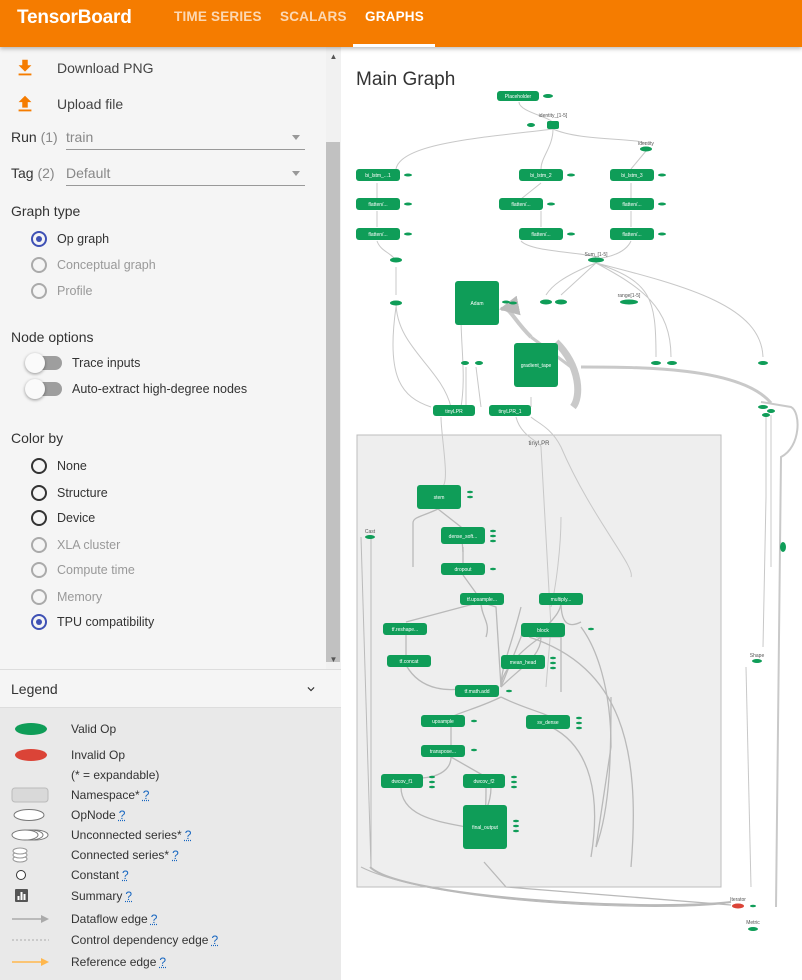  Describe the element at coordinates (95, 875) in the screenshot. I see `legend-label-text: Constant` at that location.